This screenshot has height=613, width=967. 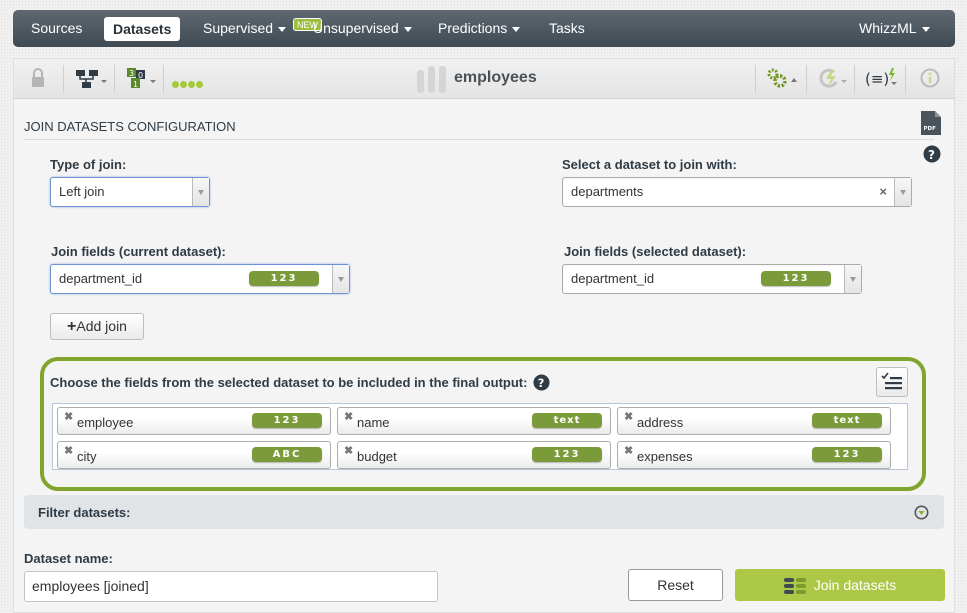 I want to click on join-current-label: Join fields (current dataset):, so click(x=138, y=251).